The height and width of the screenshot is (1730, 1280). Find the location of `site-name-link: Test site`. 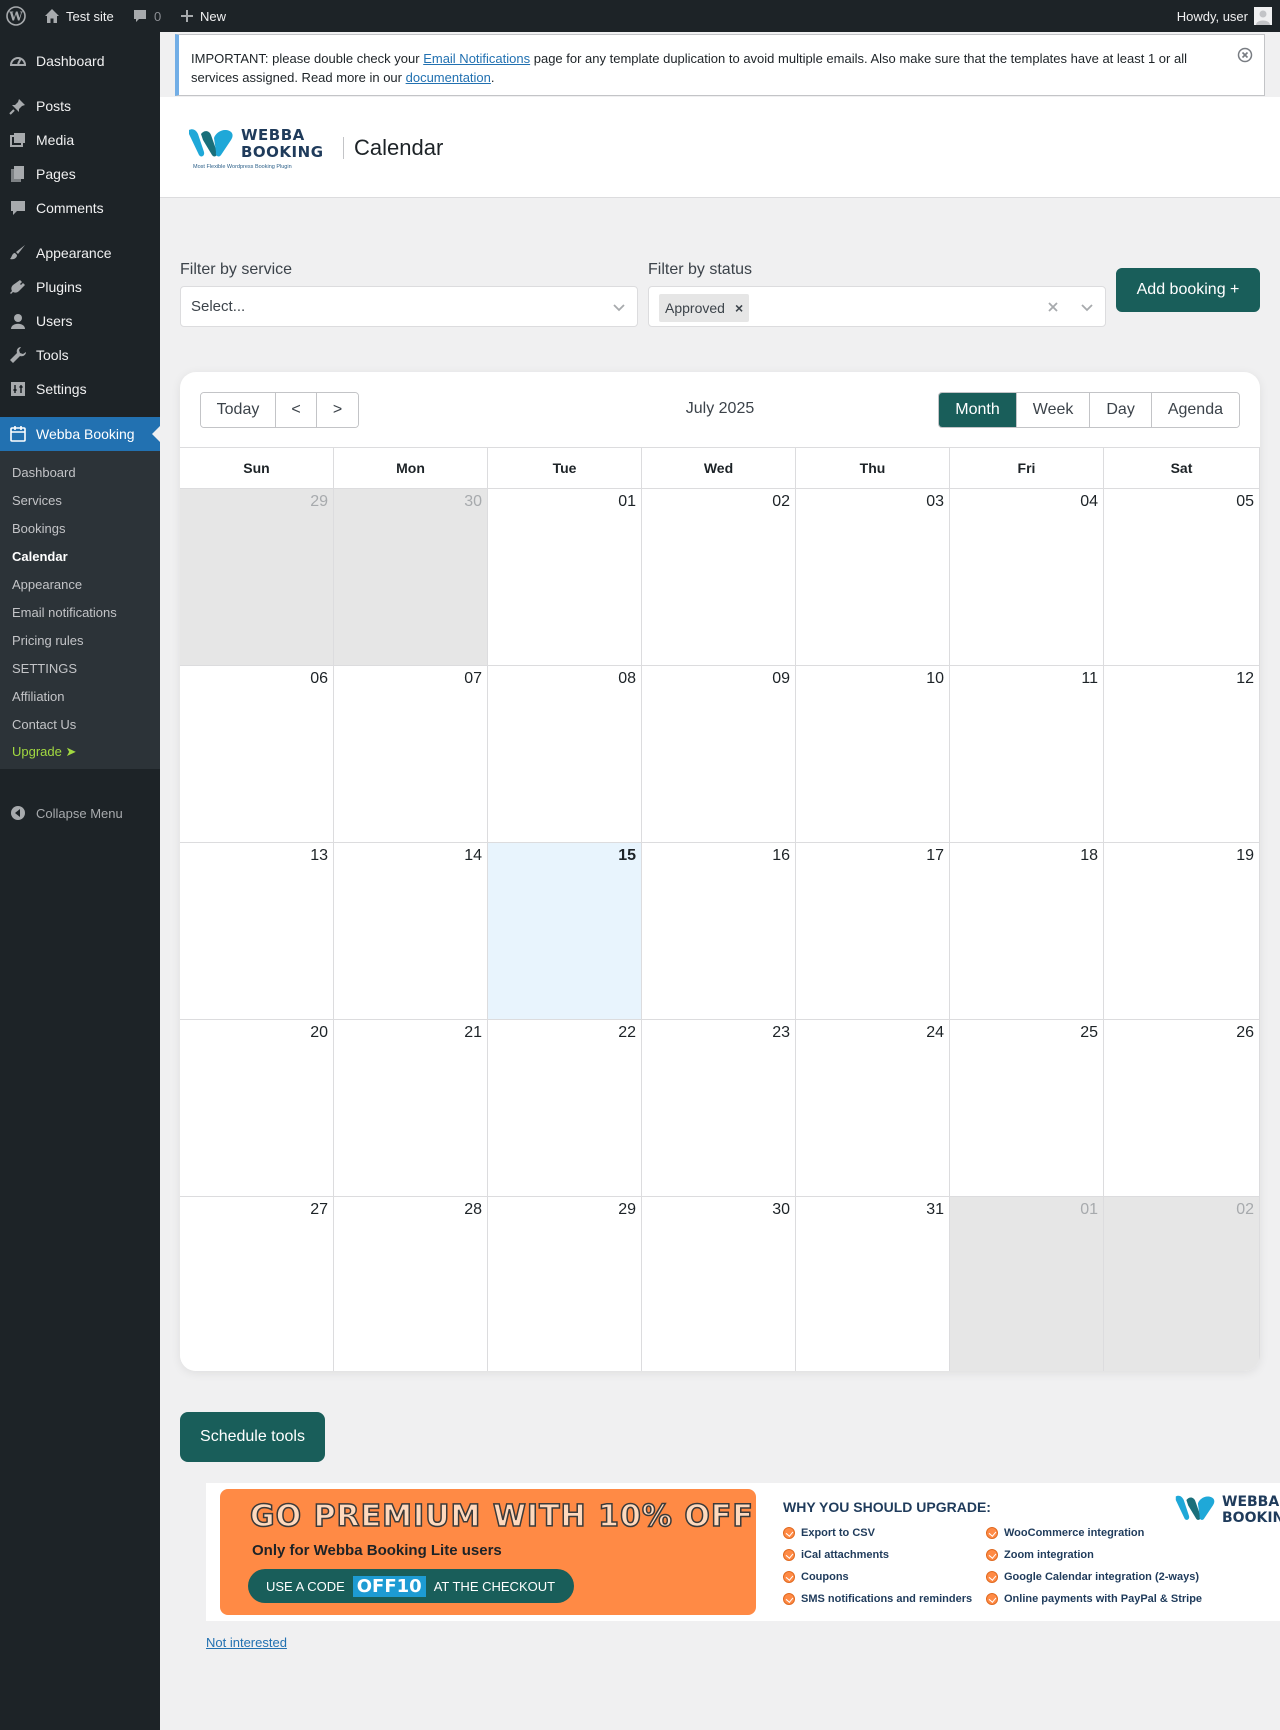

site-name-link: Test site is located at coordinates (79, 16).